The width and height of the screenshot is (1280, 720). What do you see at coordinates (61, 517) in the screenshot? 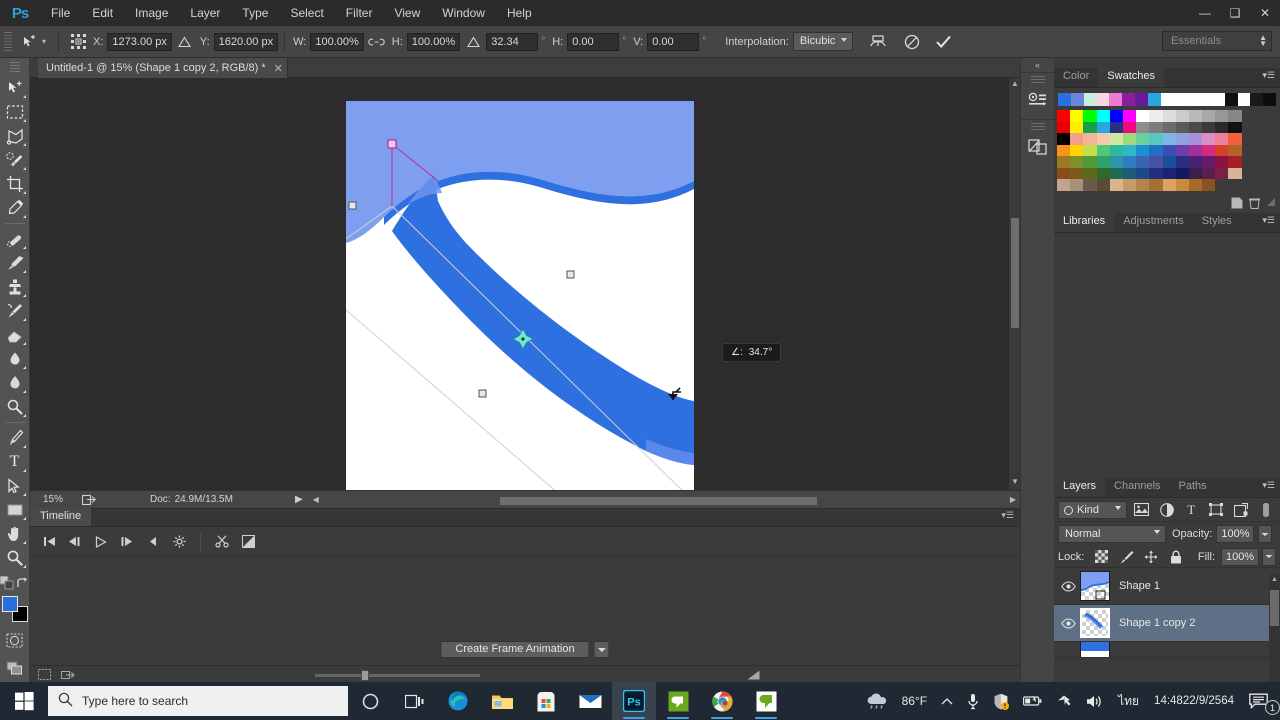
I see `tab-timeline: Timeline` at bounding box center [61, 517].